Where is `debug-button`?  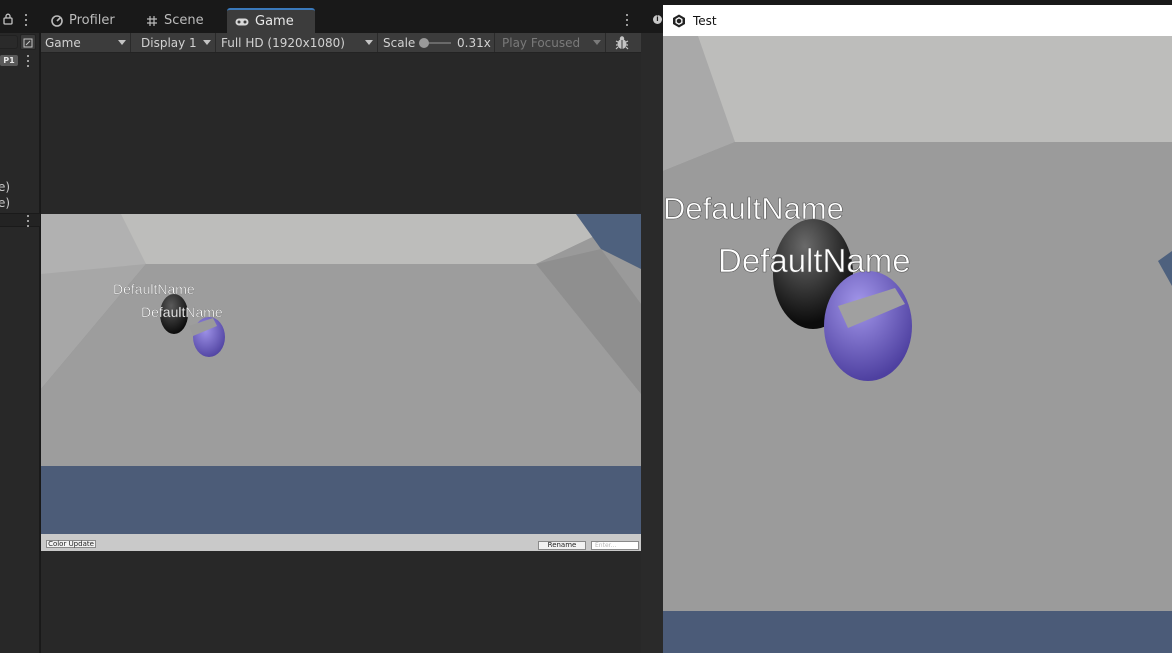
debug-button is located at coordinates (623, 42).